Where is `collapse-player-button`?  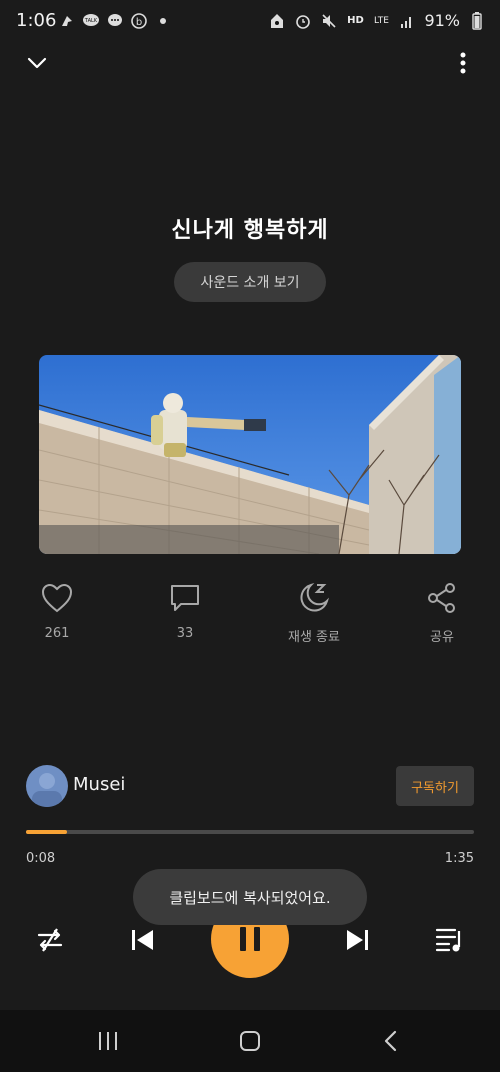
collapse-player-button is located at coordinates (37, 63).